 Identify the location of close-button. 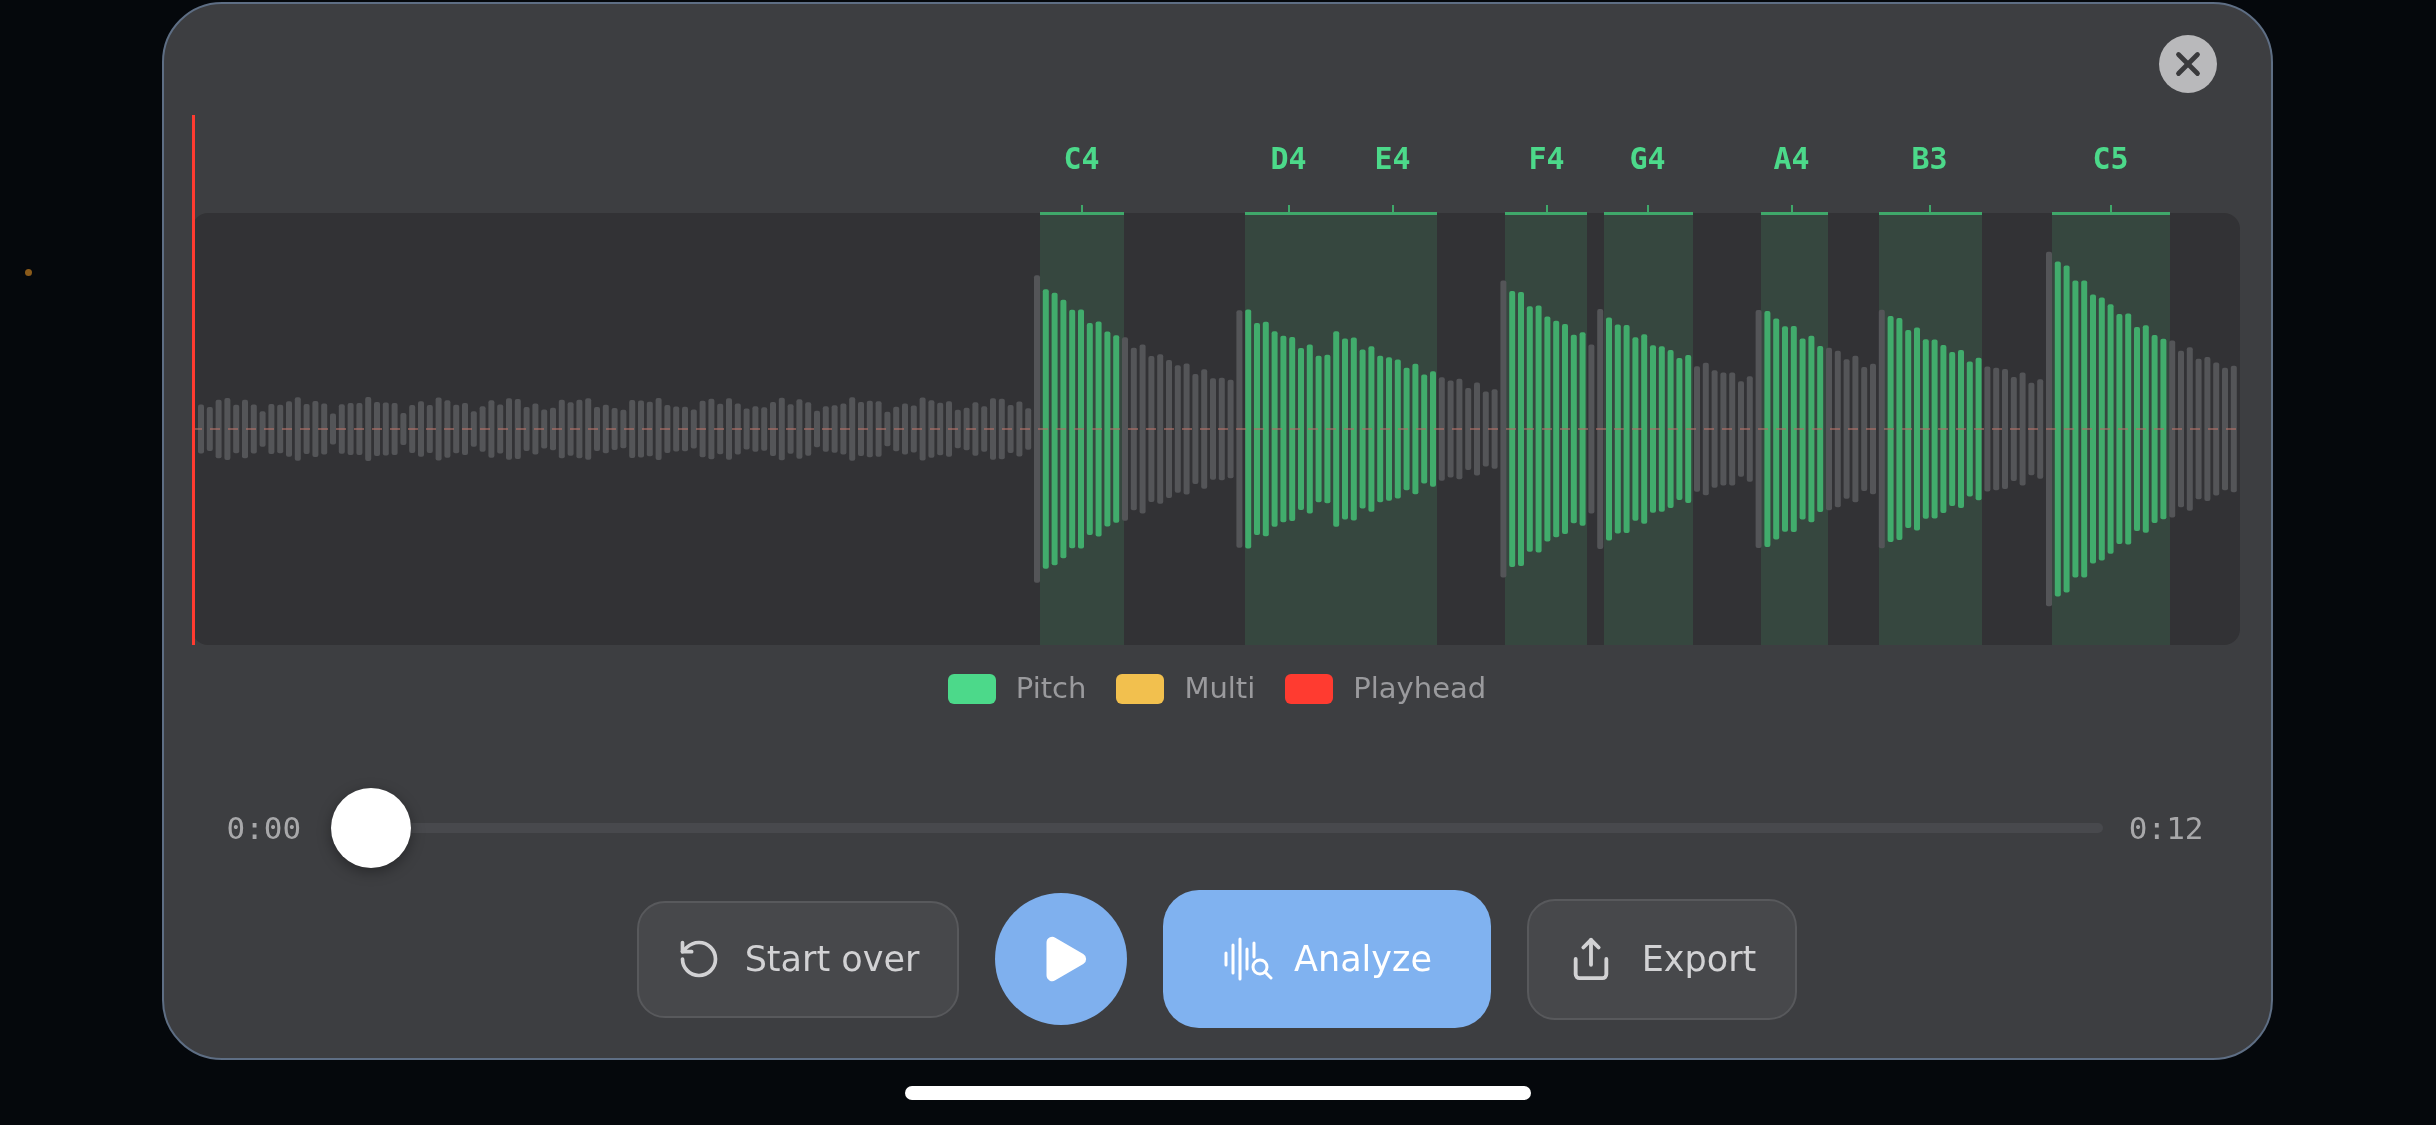
(2187, 64).